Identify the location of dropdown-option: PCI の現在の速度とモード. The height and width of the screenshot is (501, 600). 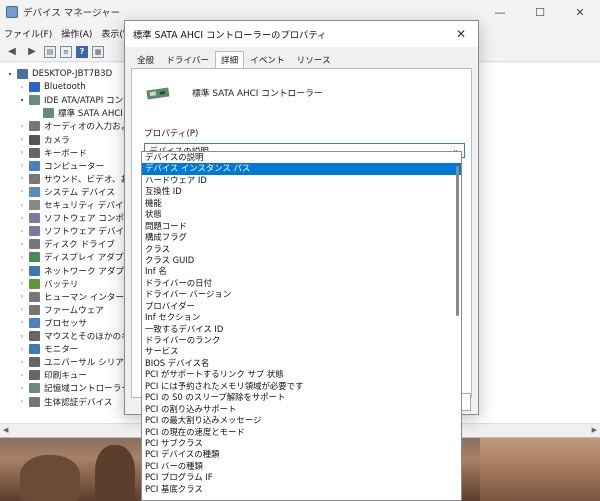
(301, 432).